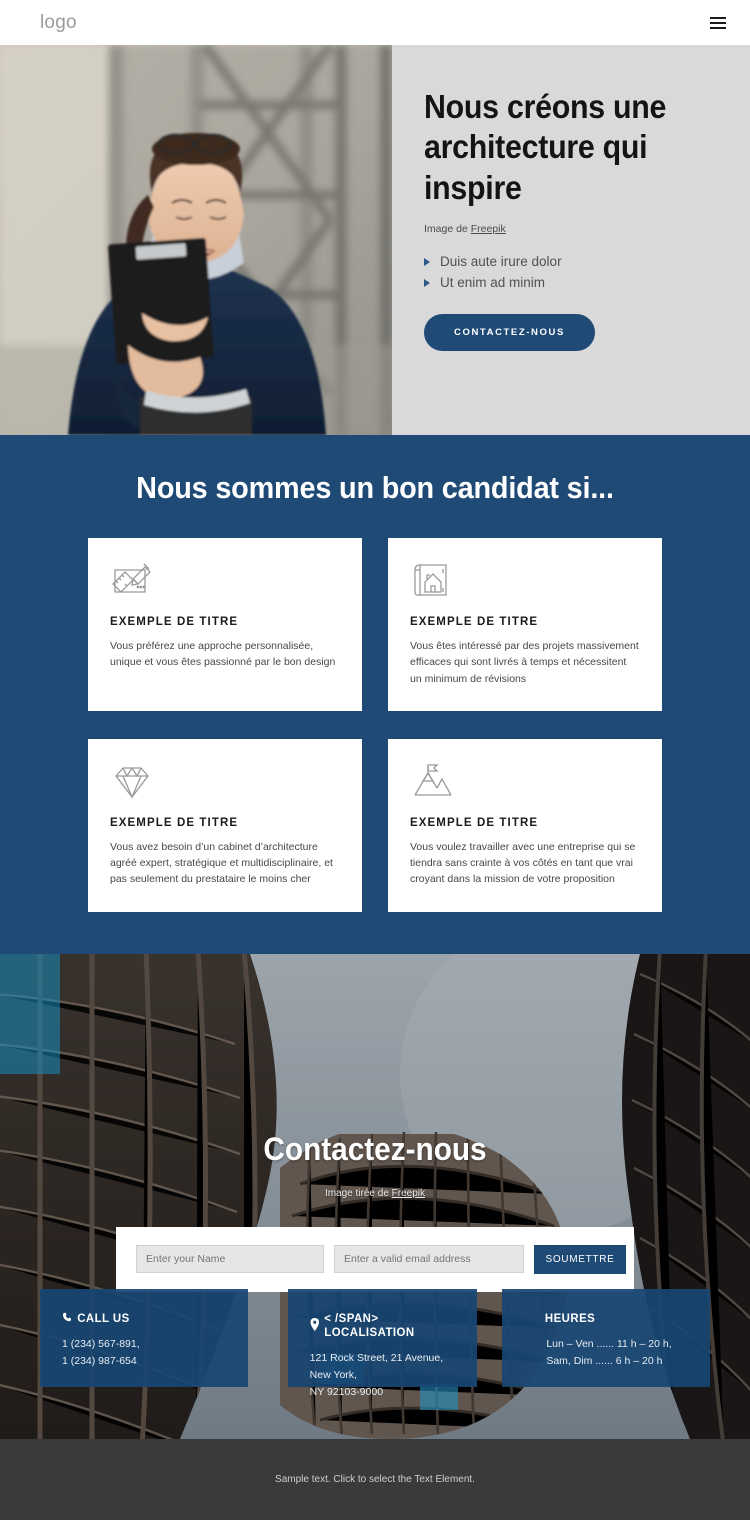 The height and width of the screenshot is (1520, 750). Describe the element at coordinates (196, 240) in the screenshot. I see `hero-image` at that location.